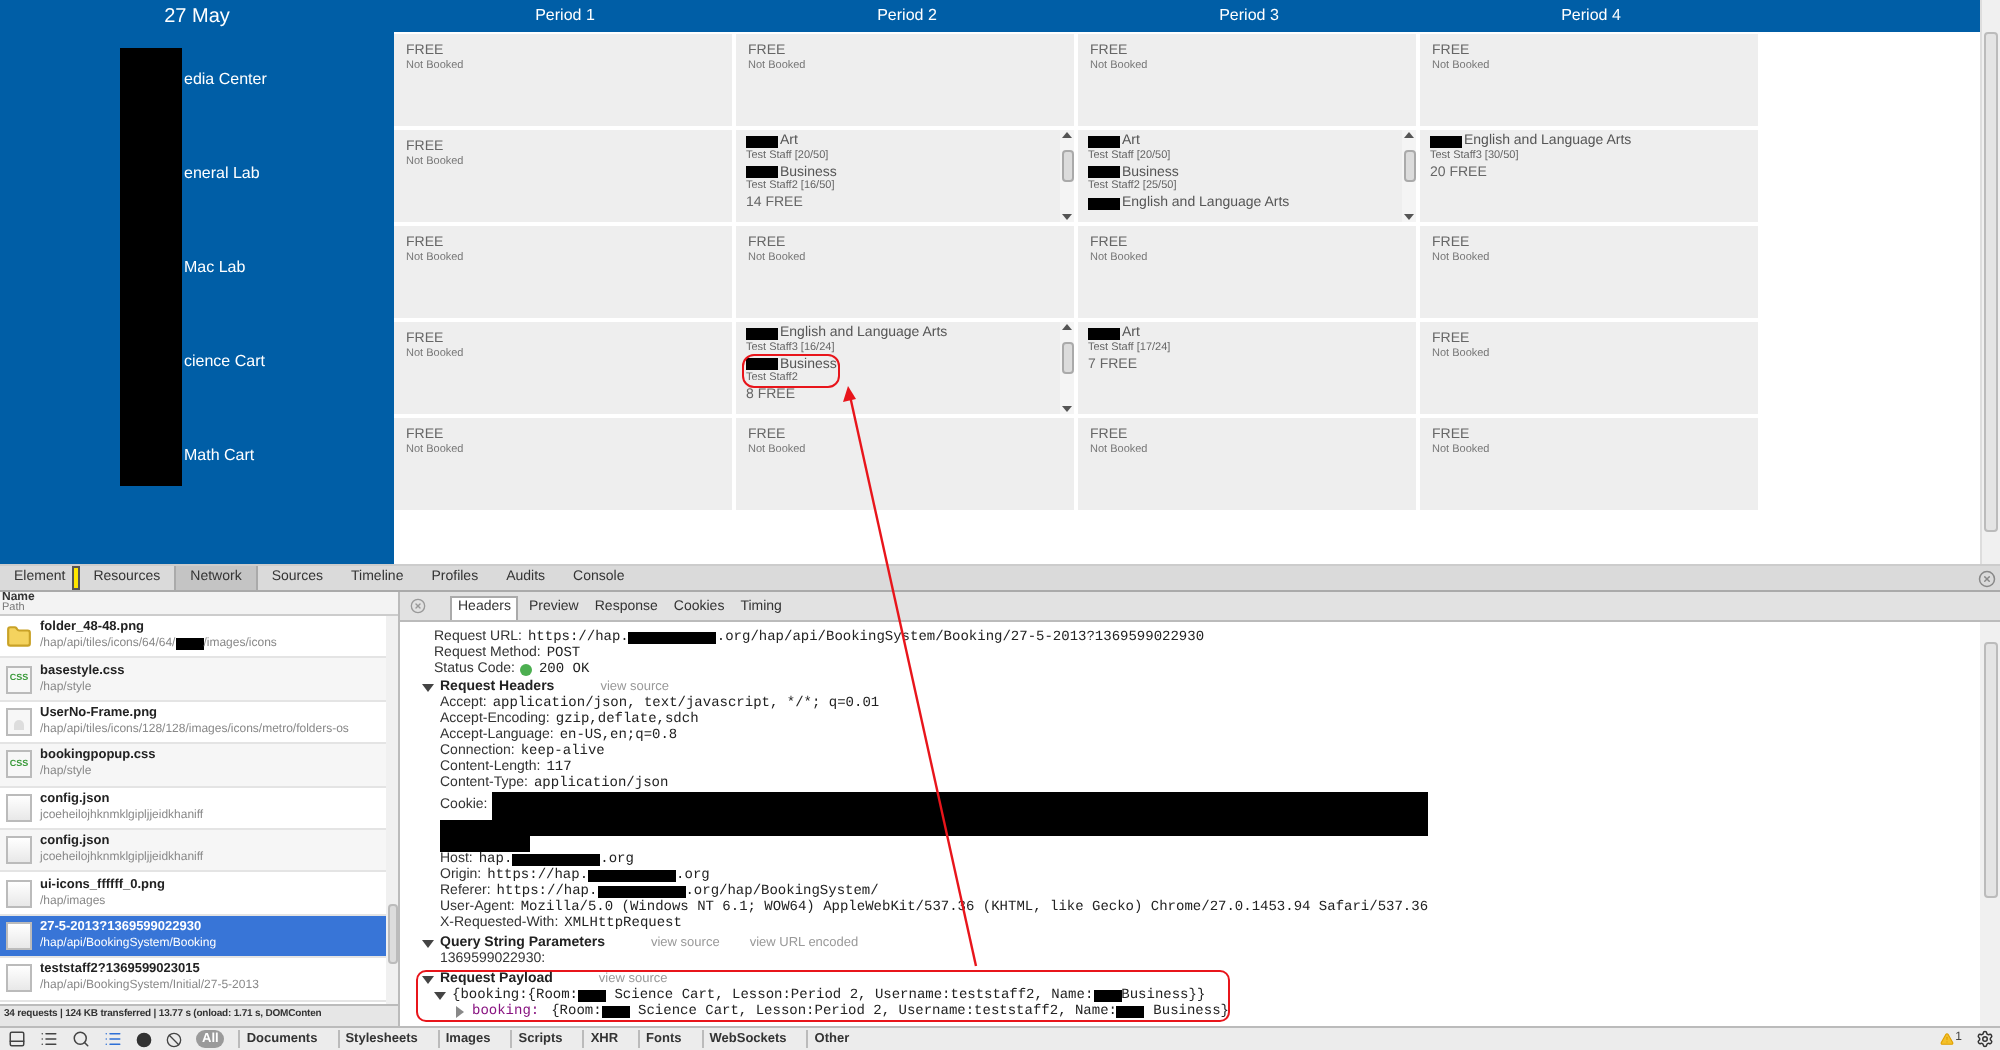  I want to click on room-name: edia Center, so click(224, 79).